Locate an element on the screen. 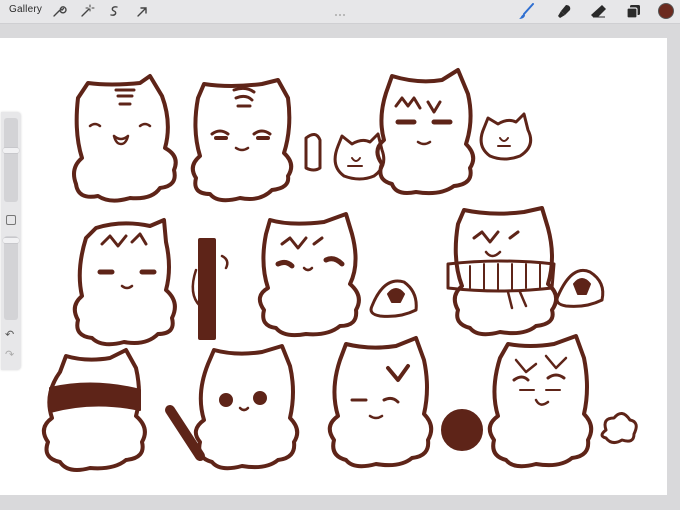 The image size is (680, 510). bottom-bar is located at coordinates (340, 502).